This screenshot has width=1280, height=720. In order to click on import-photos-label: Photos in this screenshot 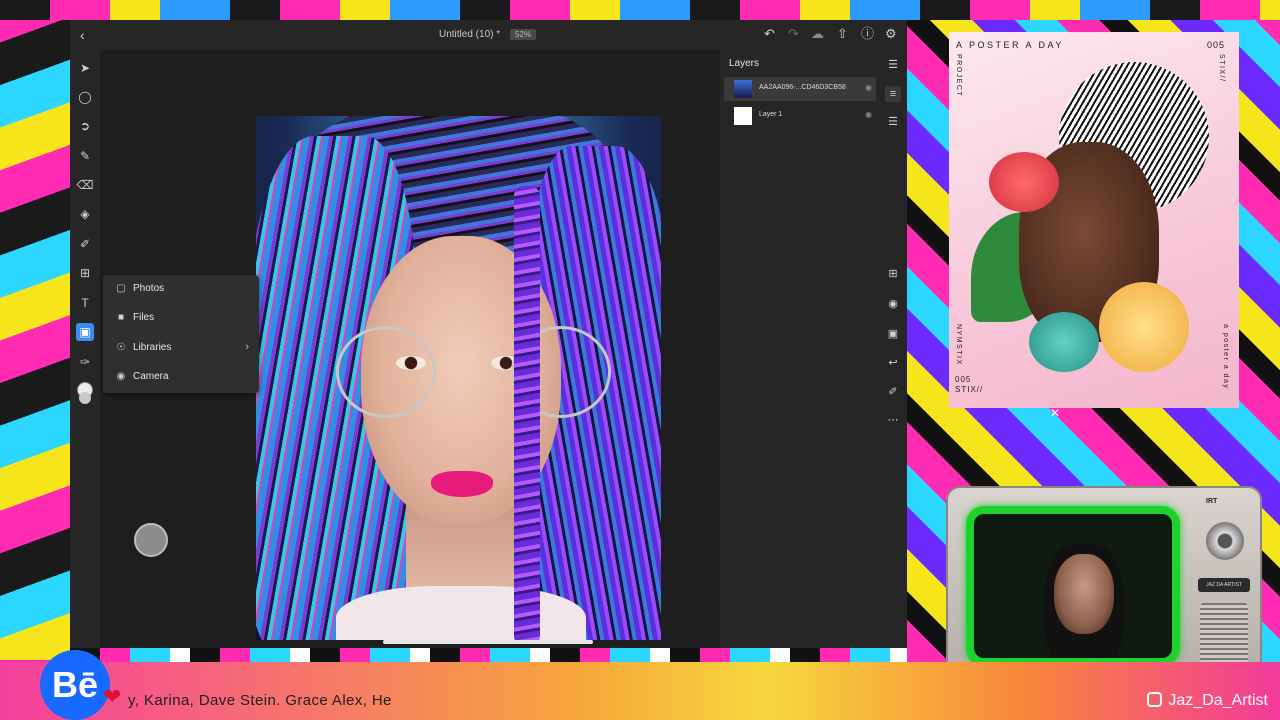, I will do `click(149, 288)`.